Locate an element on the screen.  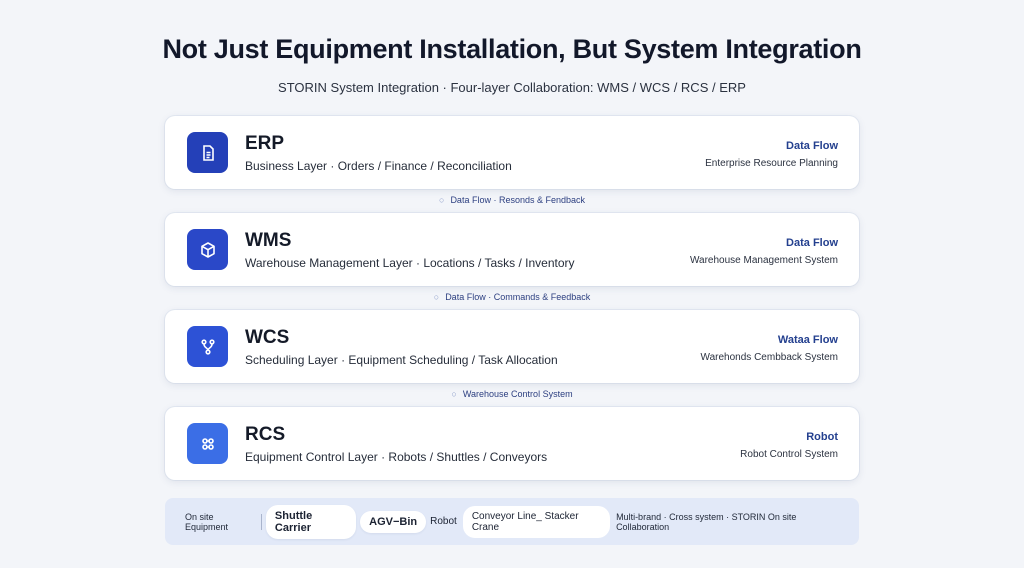
connector-label: Warehouse Control System is located at coordinates (517, 394).